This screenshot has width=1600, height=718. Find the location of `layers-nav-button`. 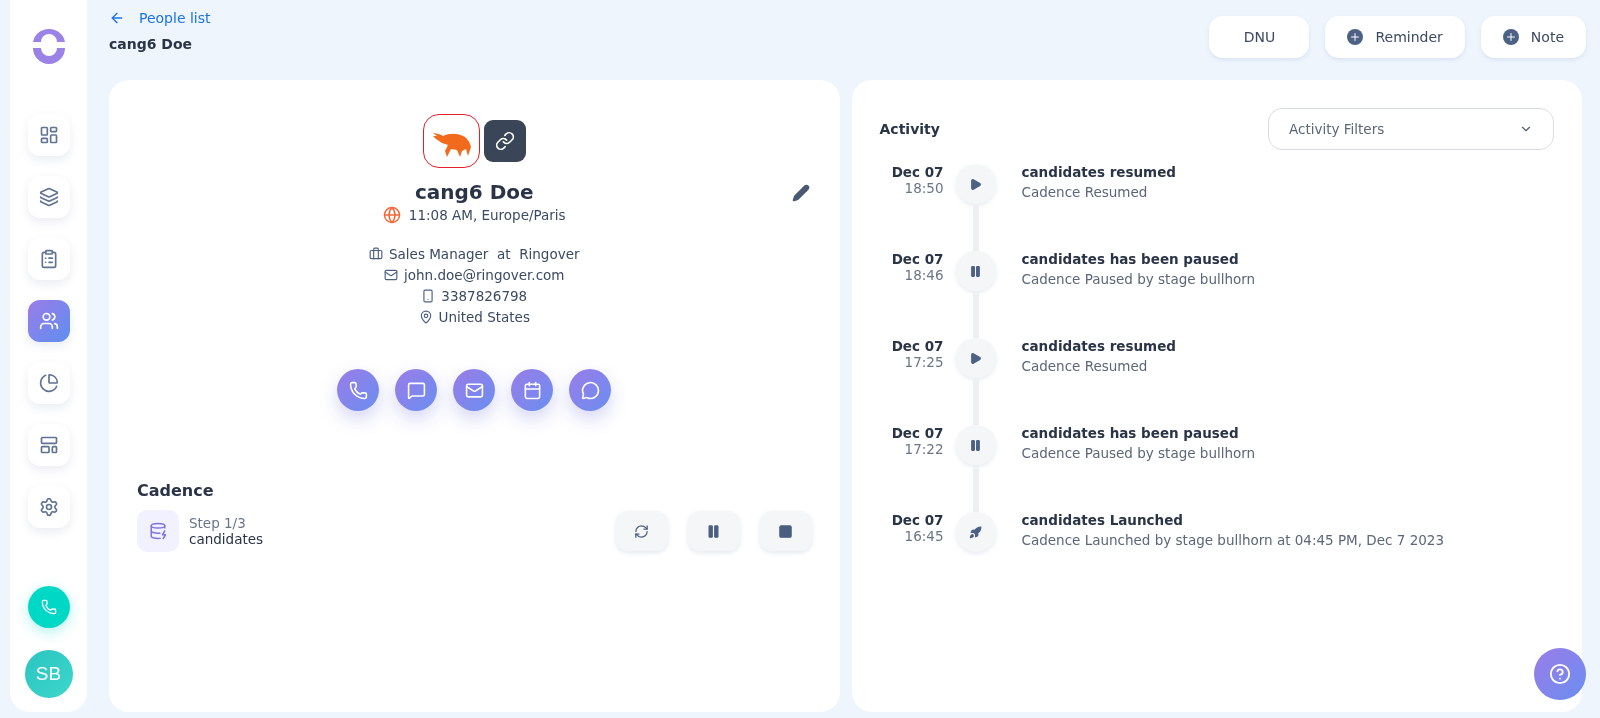

layers-nav-button is located at coordinates (48, 197).